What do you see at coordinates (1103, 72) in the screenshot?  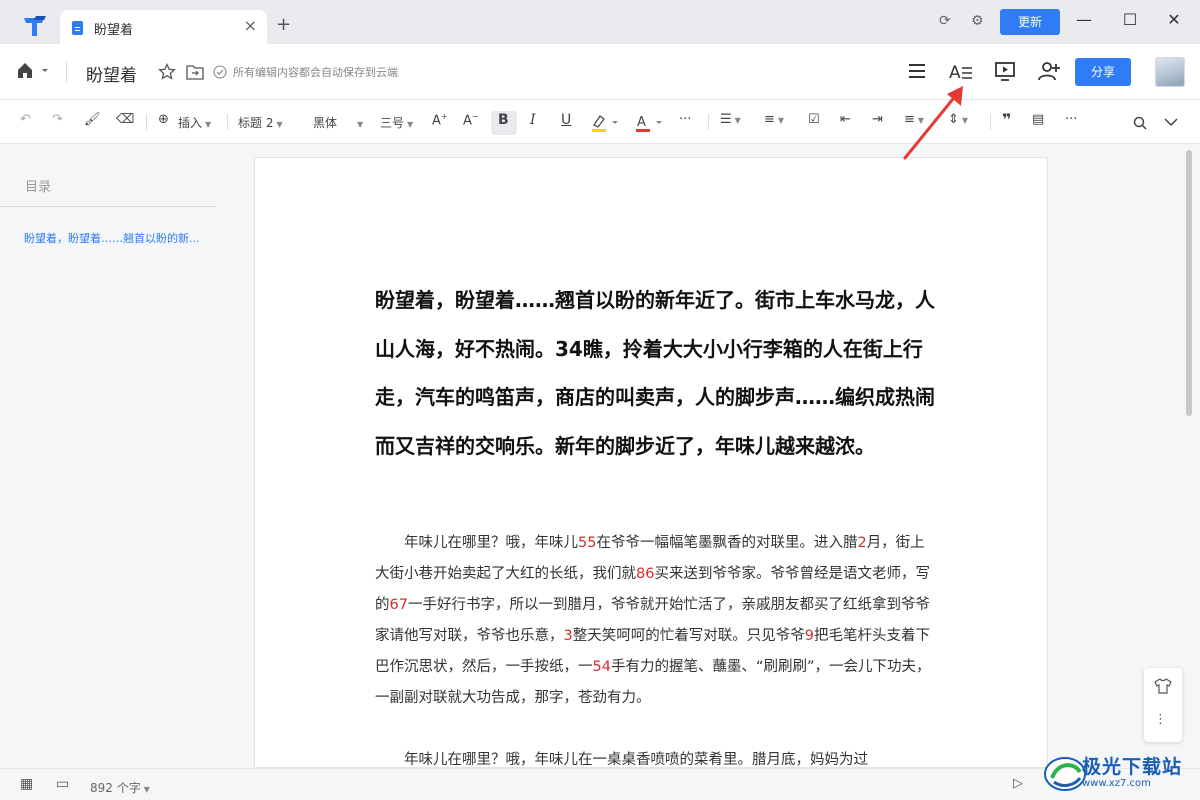 I see `share-button: 分享` at bounding box center [1103, 72].